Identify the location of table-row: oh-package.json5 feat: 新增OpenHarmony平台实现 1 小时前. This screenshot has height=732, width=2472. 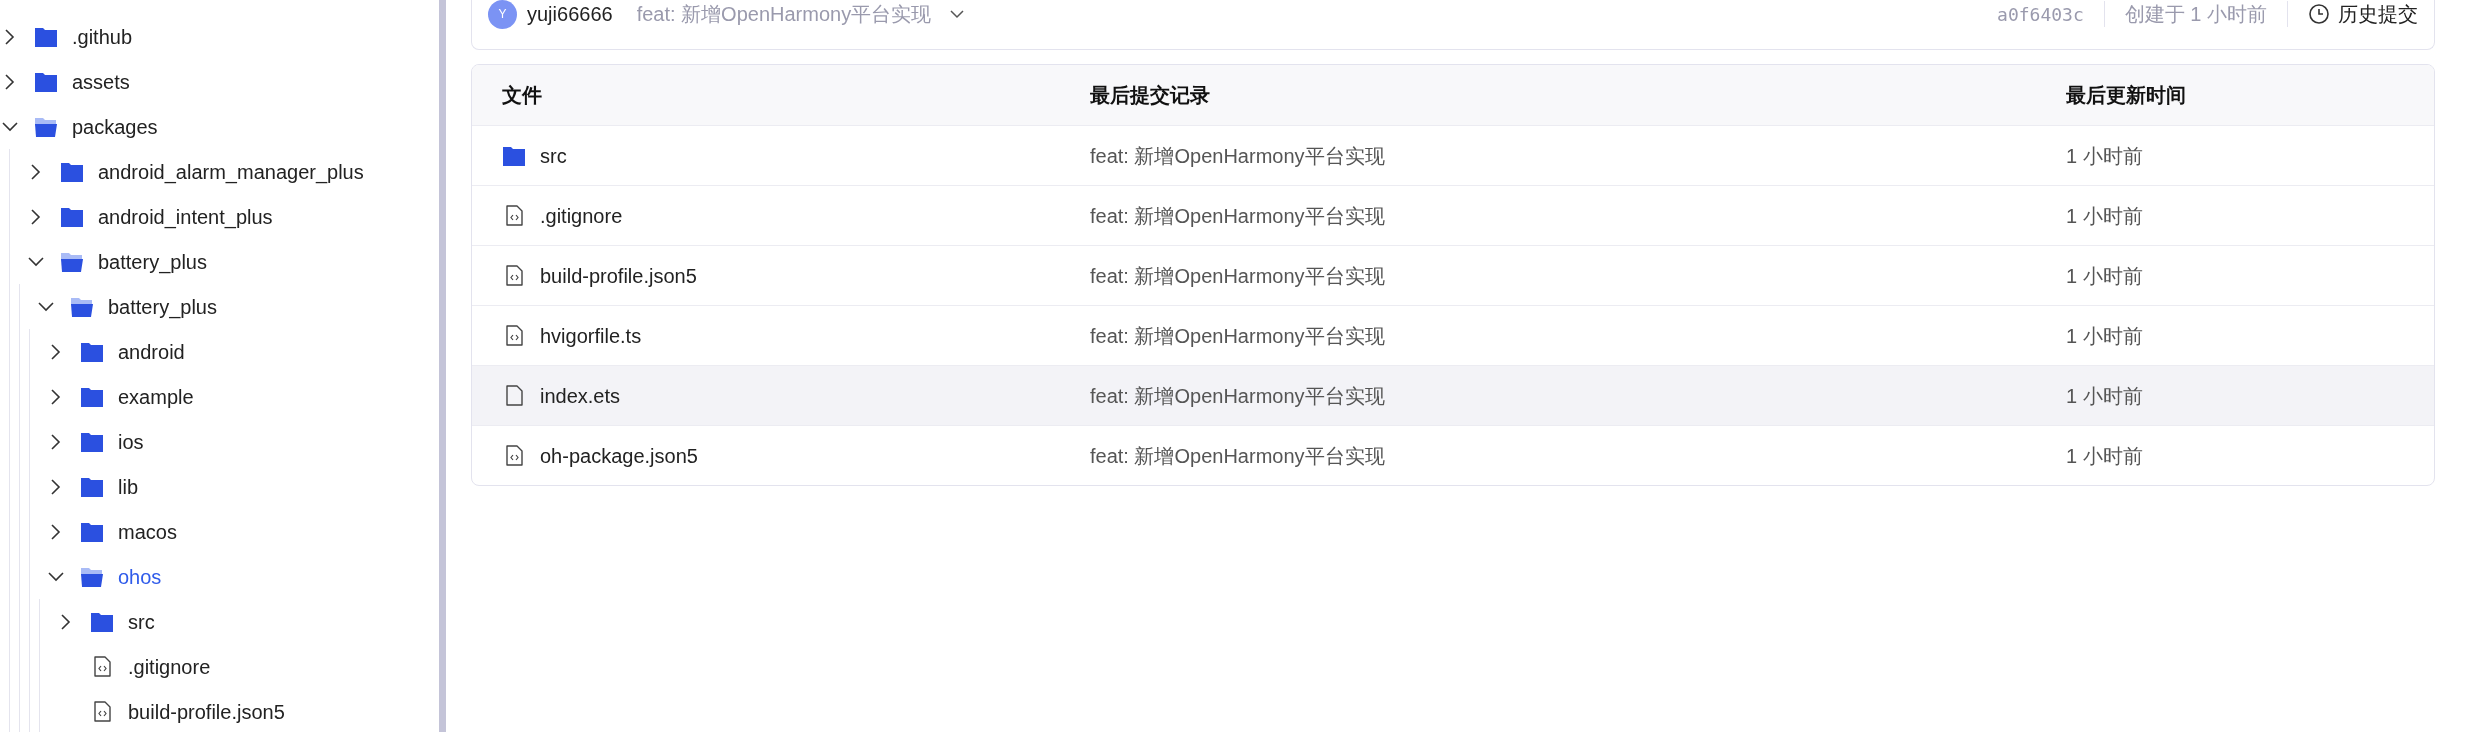
(1453, 455).